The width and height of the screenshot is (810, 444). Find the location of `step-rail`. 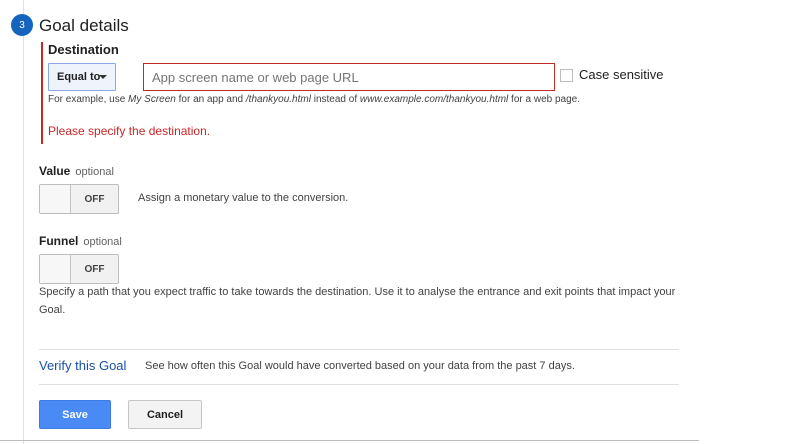

step-rail is located at coordinates (23, 222).